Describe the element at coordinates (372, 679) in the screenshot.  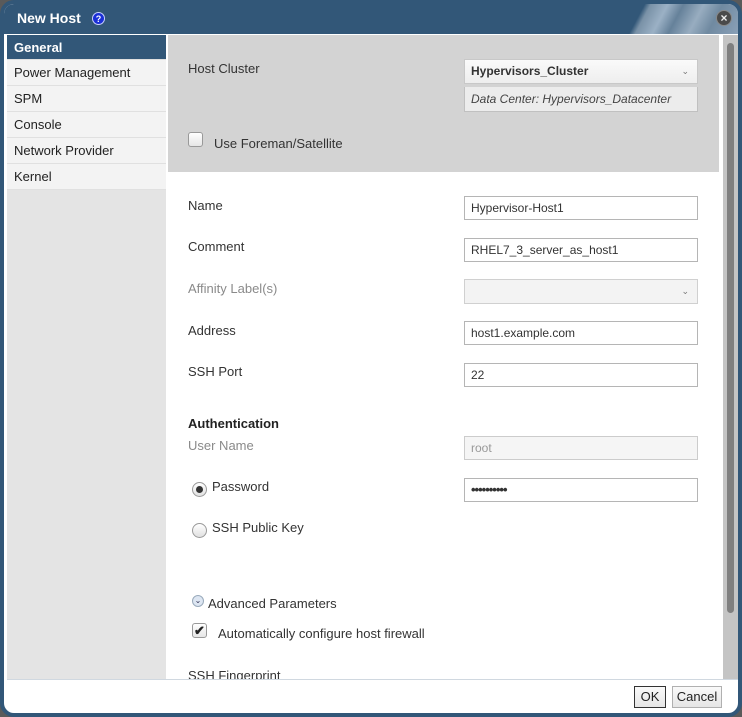
I see `footer-divider` at that location.